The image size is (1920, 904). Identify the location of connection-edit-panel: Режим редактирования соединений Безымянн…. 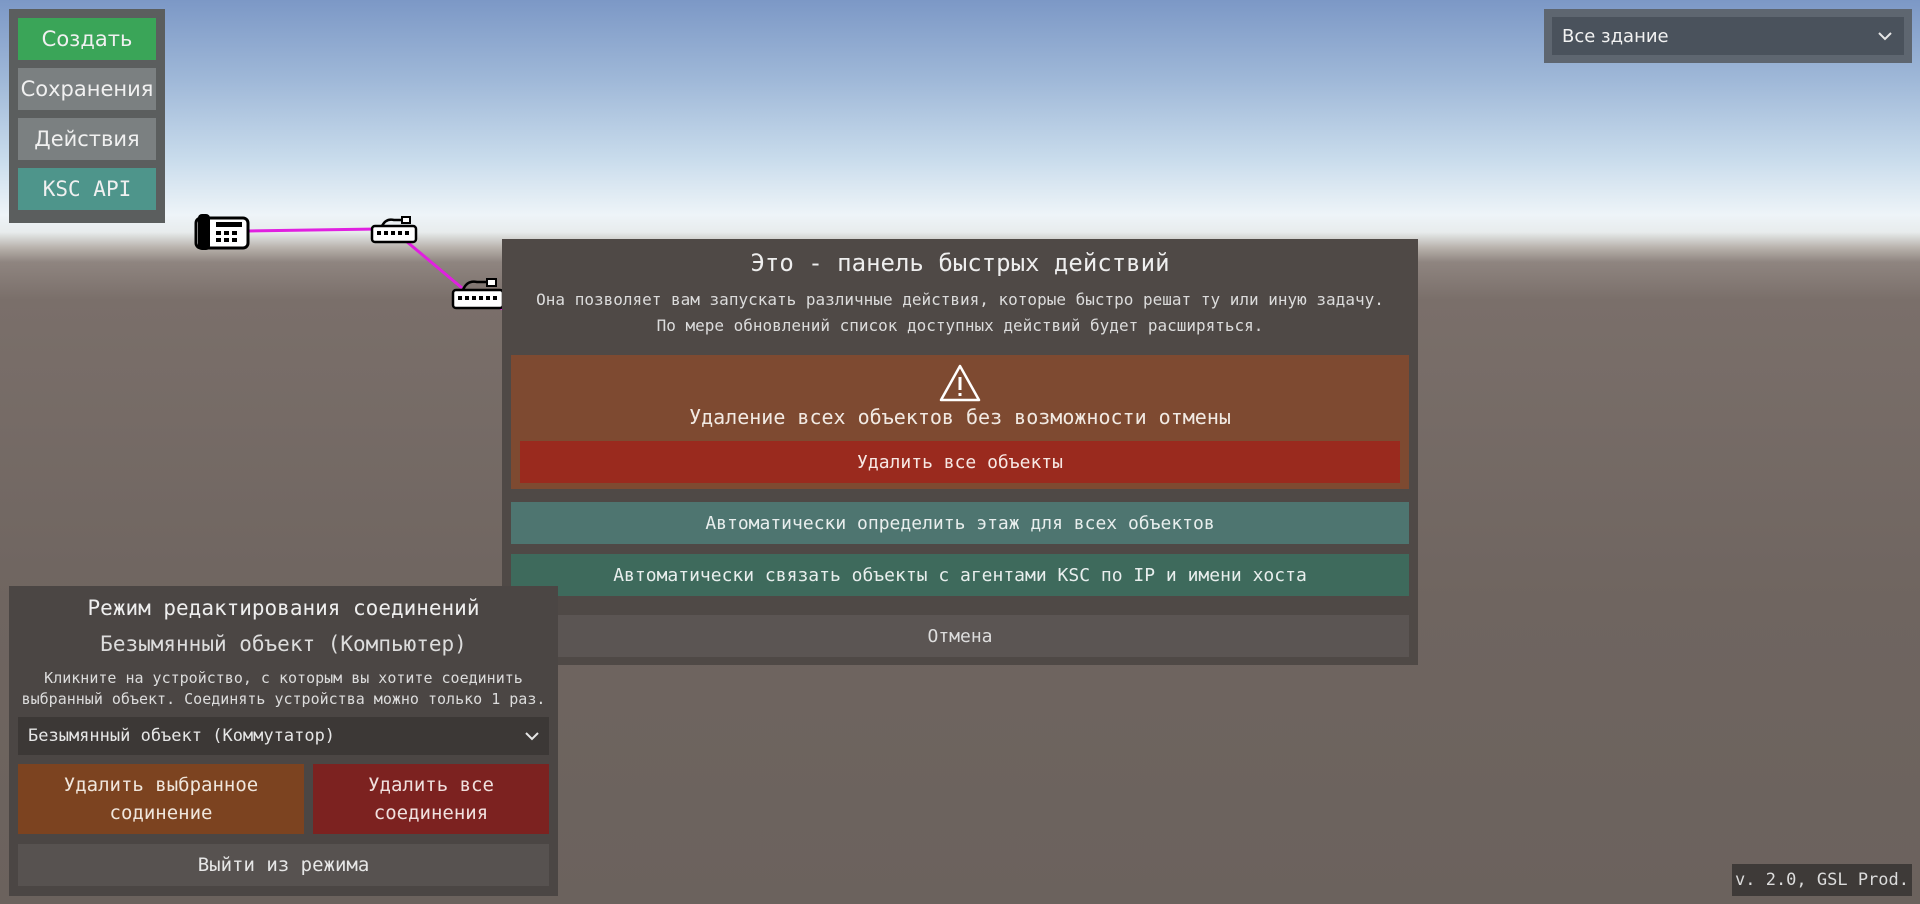
(283, 741).